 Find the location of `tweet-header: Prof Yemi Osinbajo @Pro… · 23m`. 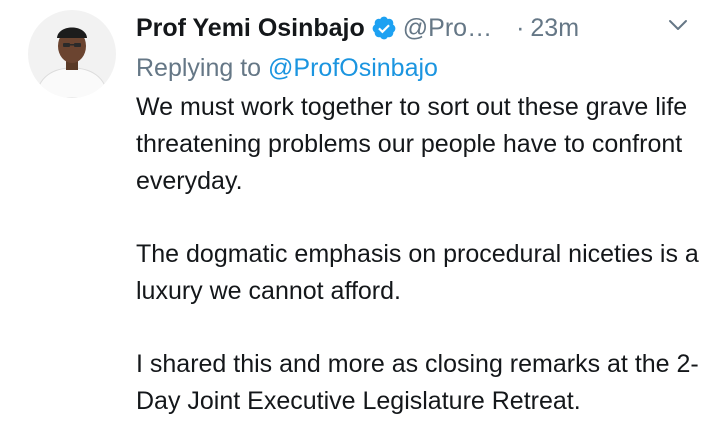

tweet-header: Prof Yemi Osinbajo @Pro… · 23m is located at coordinates (416, 28).